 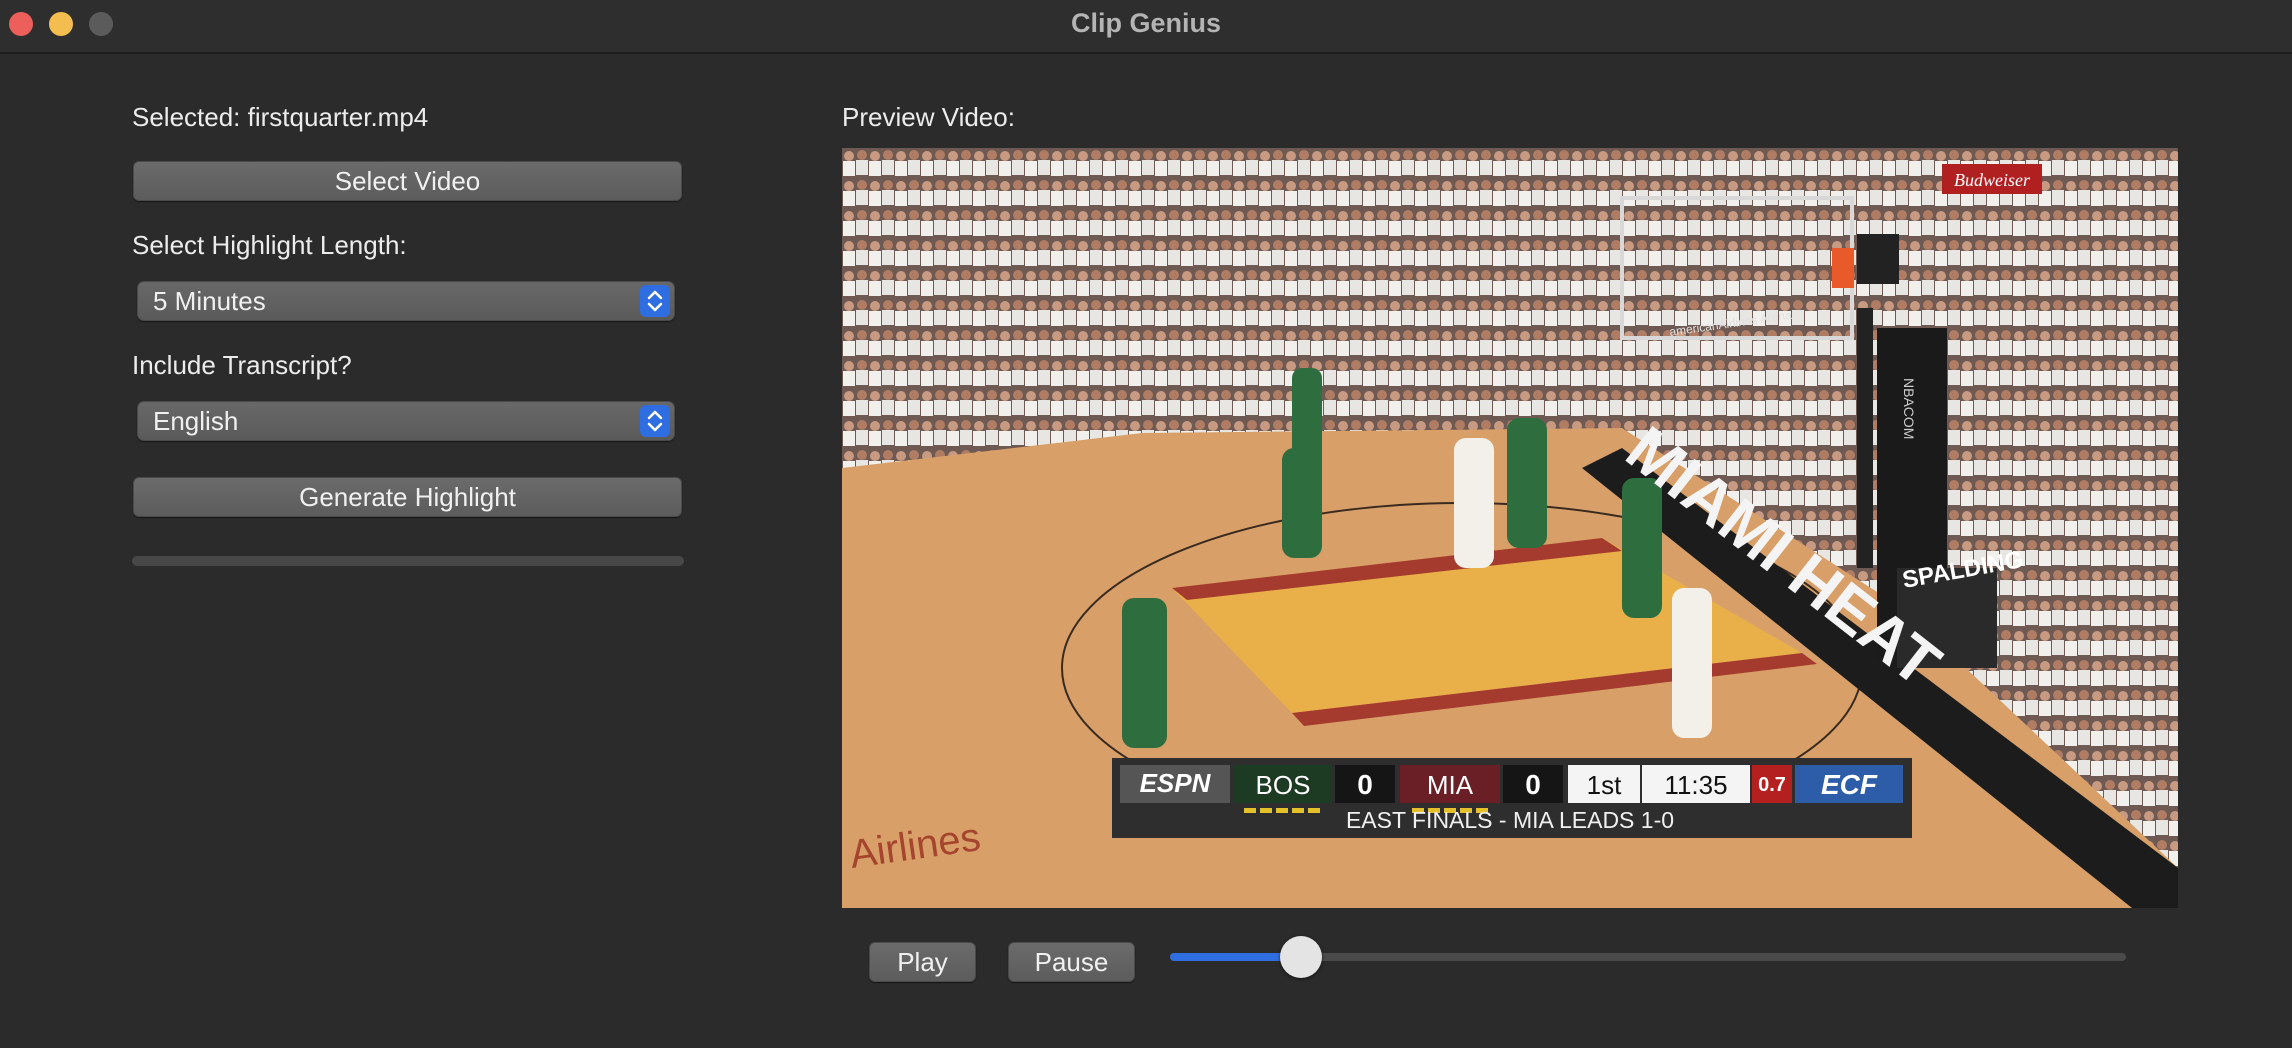 I want to click on scoreboard-team1: BOS, so click(x=1283, y=785).